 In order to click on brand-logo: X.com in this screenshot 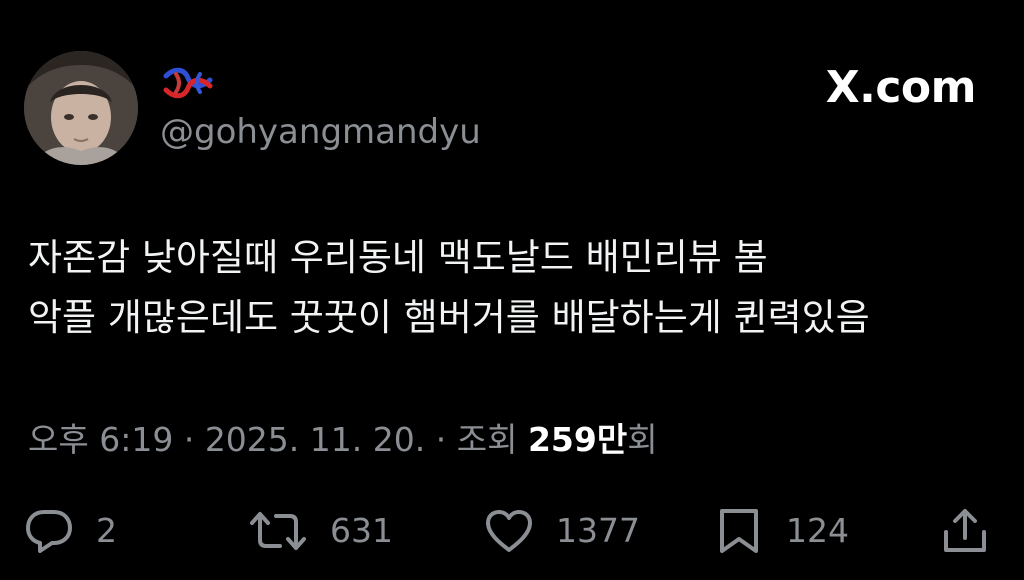, I will do `click(901, 87)`.